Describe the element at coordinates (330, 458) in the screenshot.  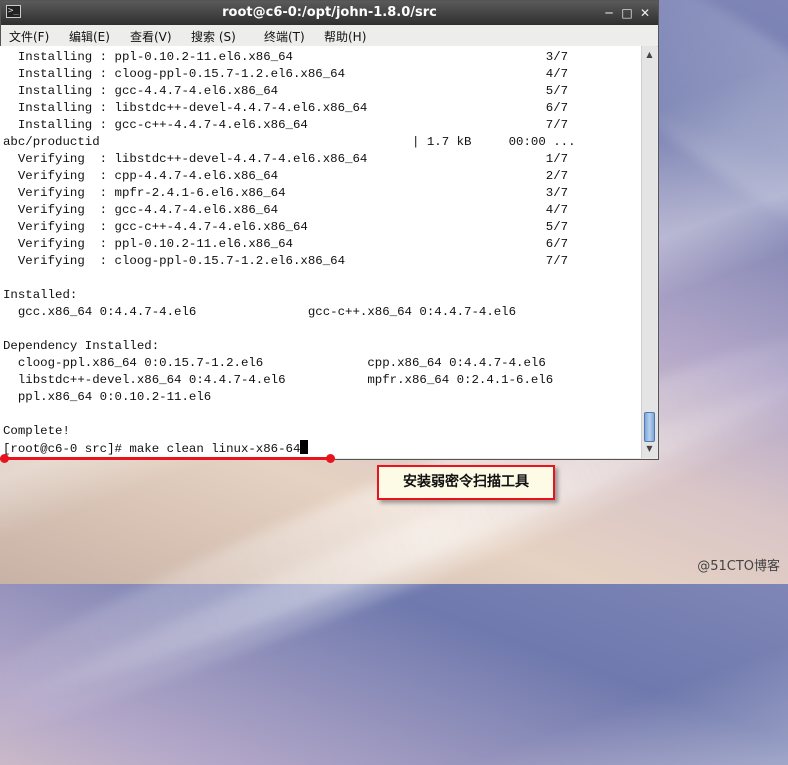
I see `highlight-dot-right` at that location.